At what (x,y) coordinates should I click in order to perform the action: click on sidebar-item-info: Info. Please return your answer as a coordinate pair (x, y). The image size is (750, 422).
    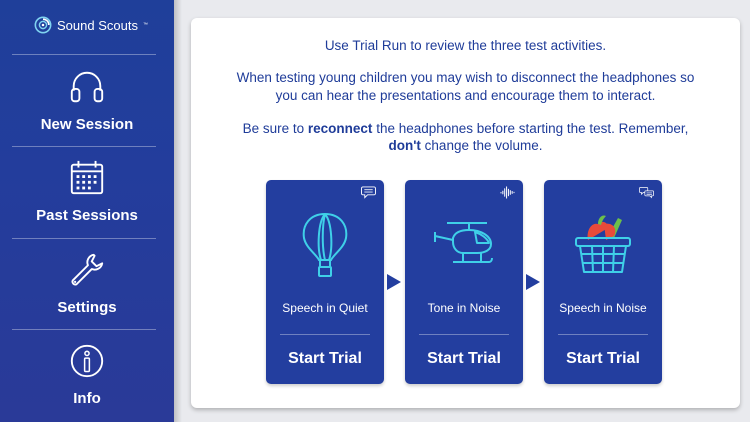
    Looking at the image, I should click on (87, 382).